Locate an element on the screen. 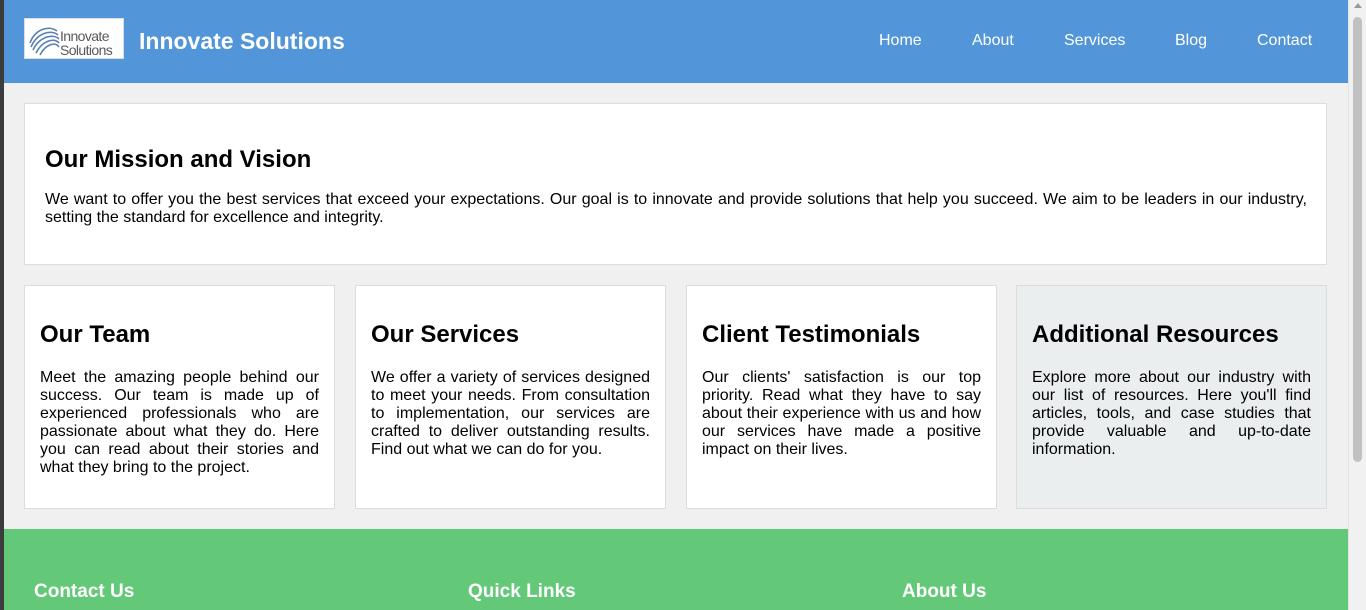 The image size is (1366, 610). chevron-up-icon is located at coordinates (1358, 5).